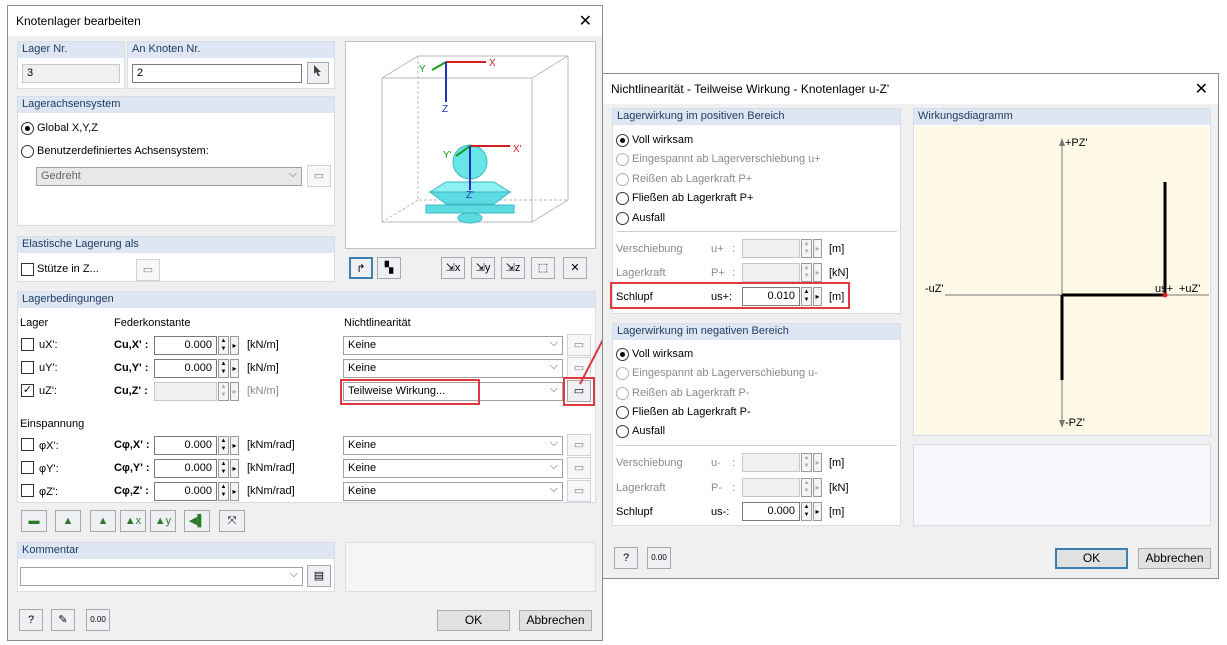  I want to click on zoom-view-button: ✕, so click(575, 268).